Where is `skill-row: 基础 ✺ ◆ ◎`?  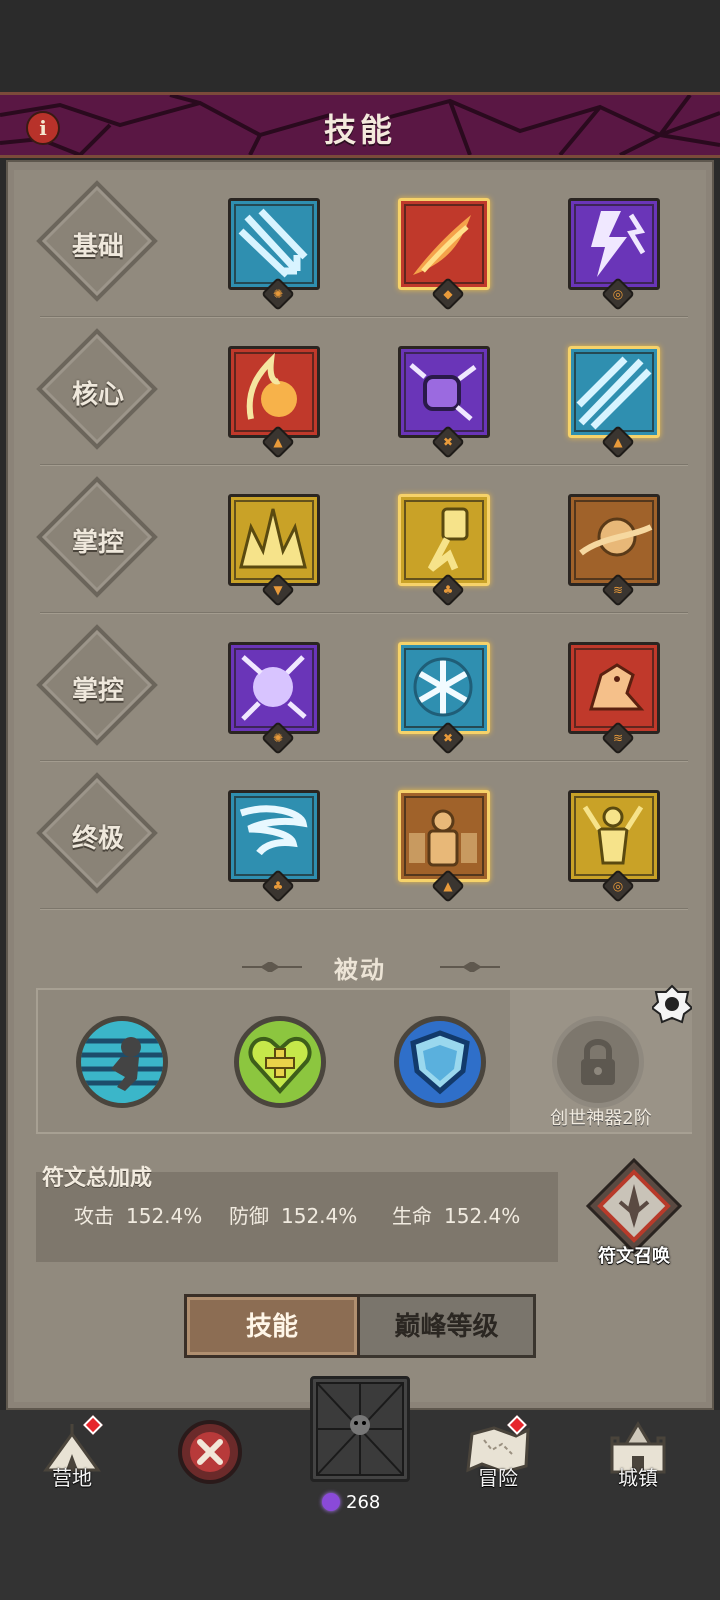 skill-row: 基础 ✺ ◆ ◎ is located at coordinates (364, 244).